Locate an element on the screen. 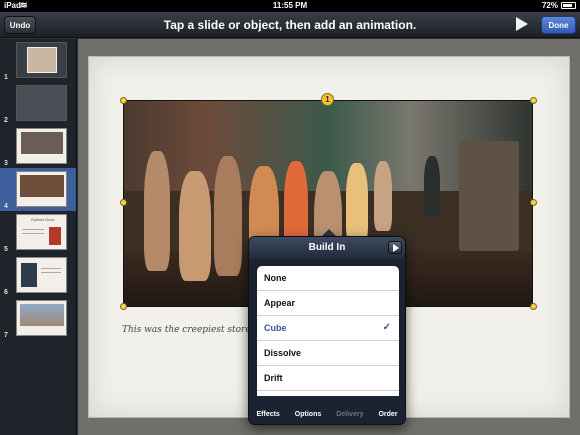 This screenshot has height=435, width=580. display-case is located at coordinates (489, 196).